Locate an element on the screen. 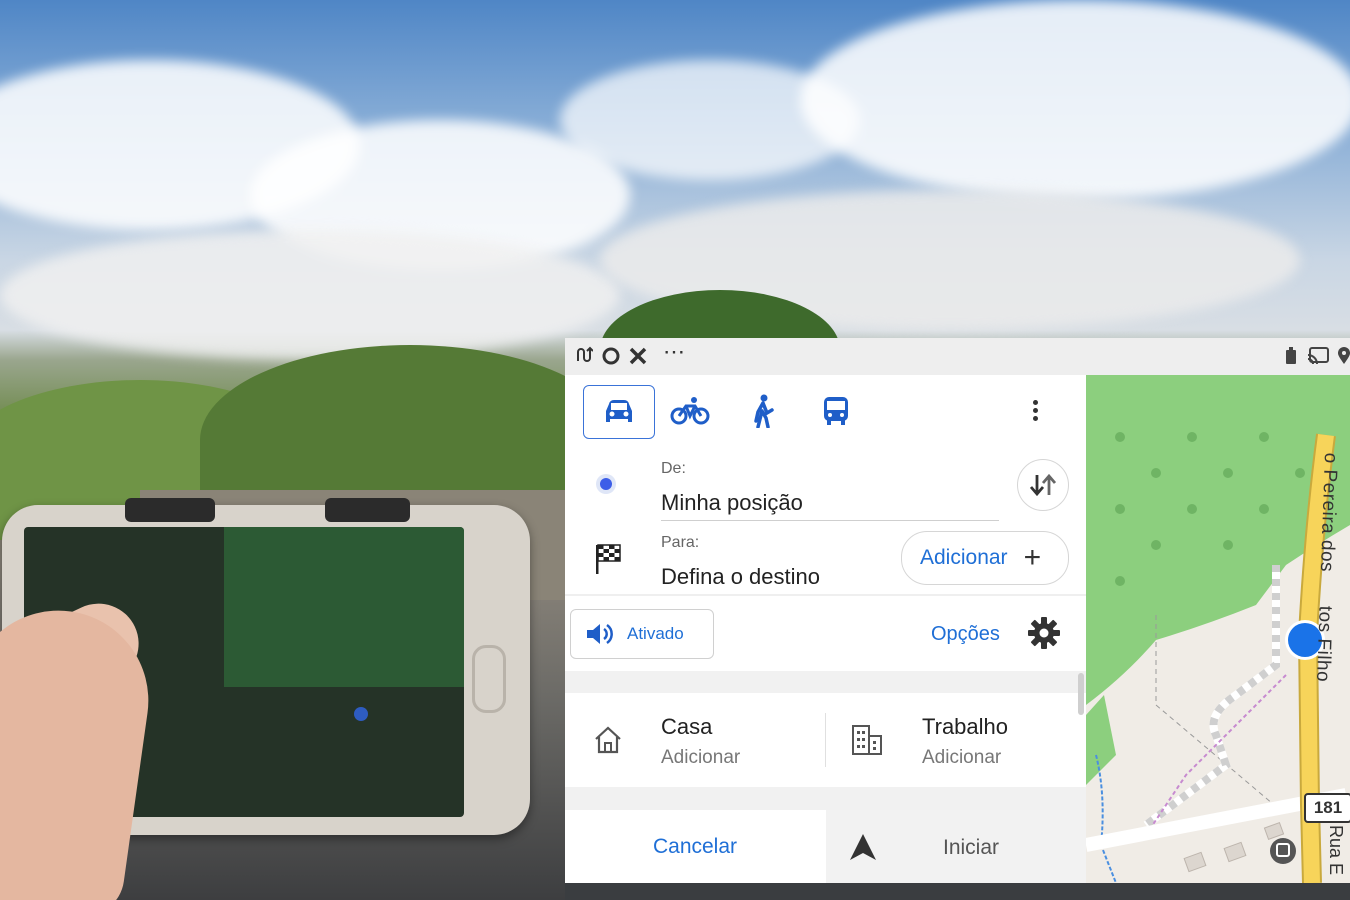 This screenshot has height=900, width=1350. more-vertical-icon is located at coordinates (1035, 410).